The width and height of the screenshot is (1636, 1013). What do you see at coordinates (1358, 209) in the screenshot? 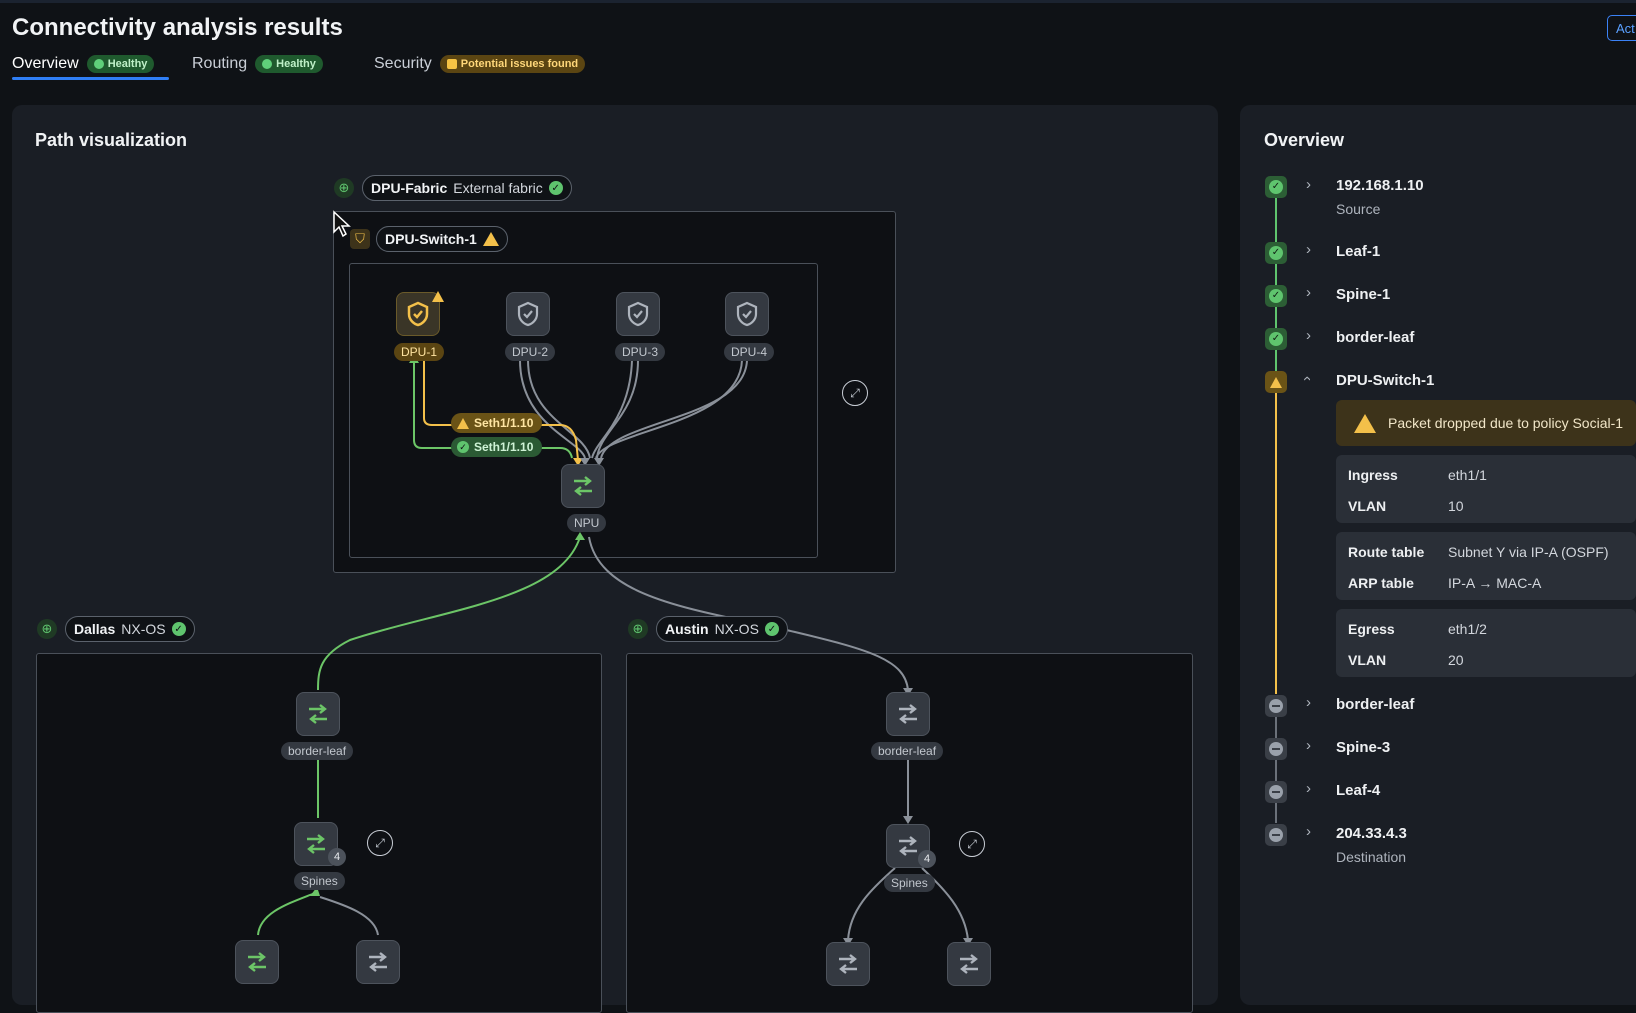
I see `hop-sub: Source` at bounding box center [1358, 209].